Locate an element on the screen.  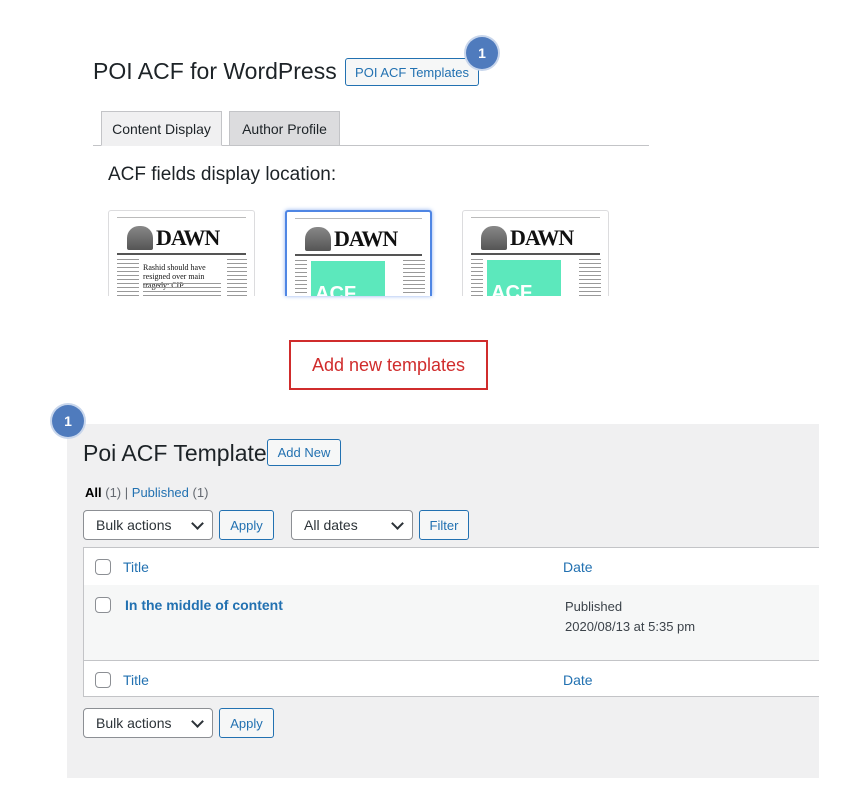
post-title-link: In the middle of content is located at coordinates (204, 605).